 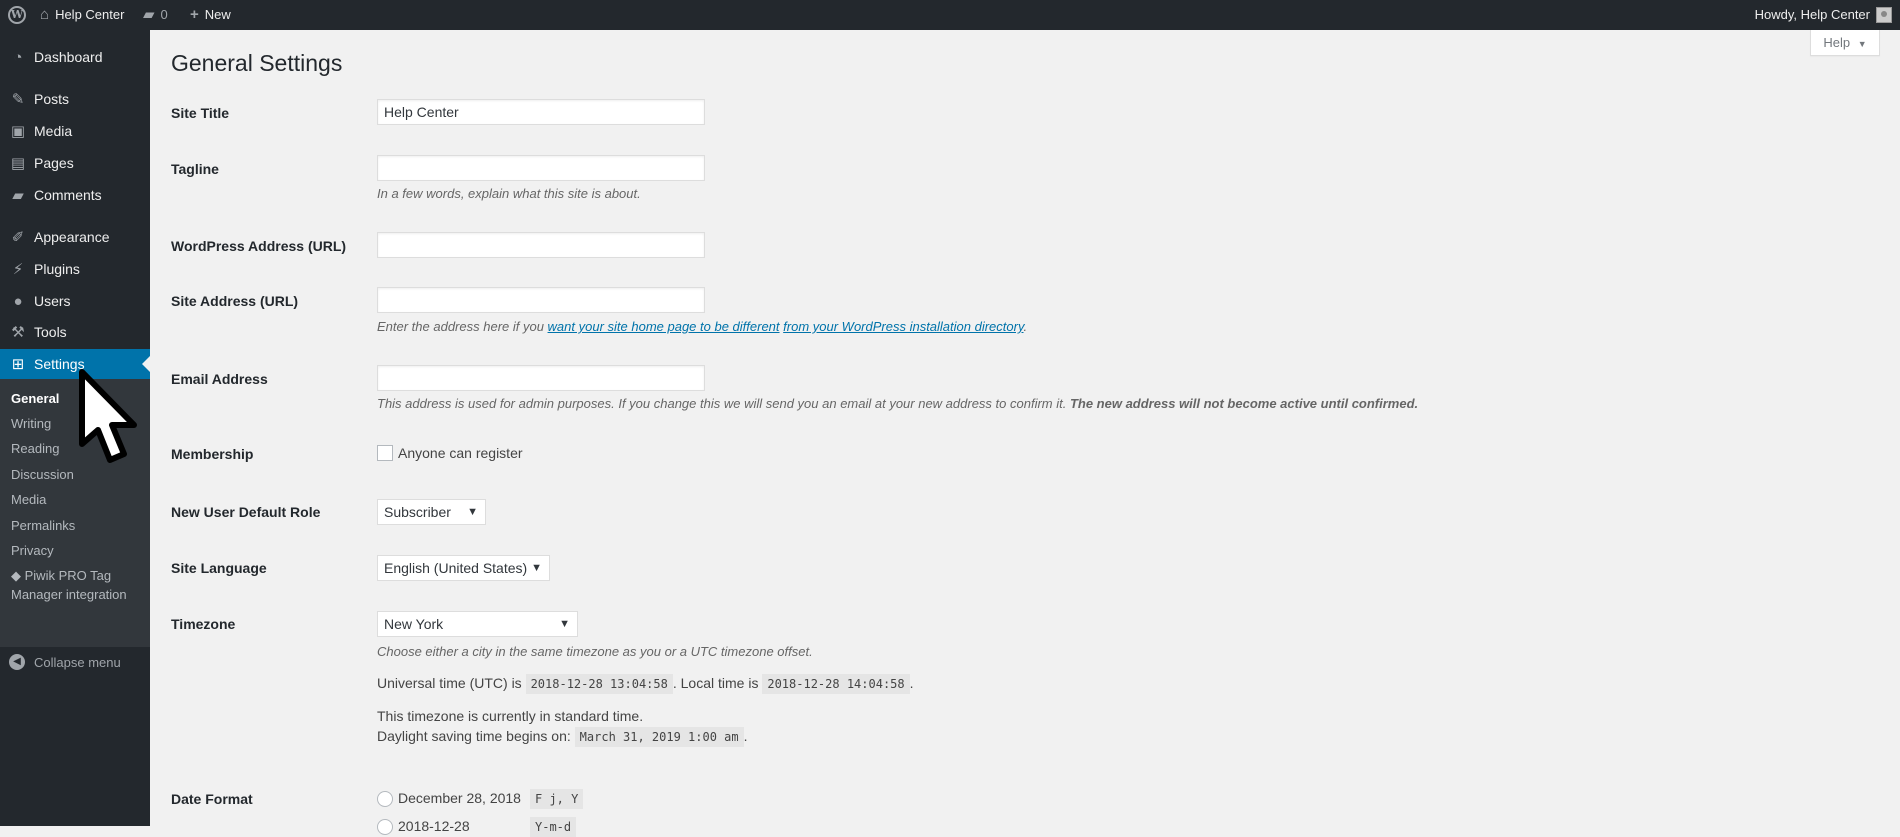 What do you see at coordinates (460, 453) in the screenshot?
I see `anyone-can-register-label: Anyone can register` at bounding box center [460, 453].